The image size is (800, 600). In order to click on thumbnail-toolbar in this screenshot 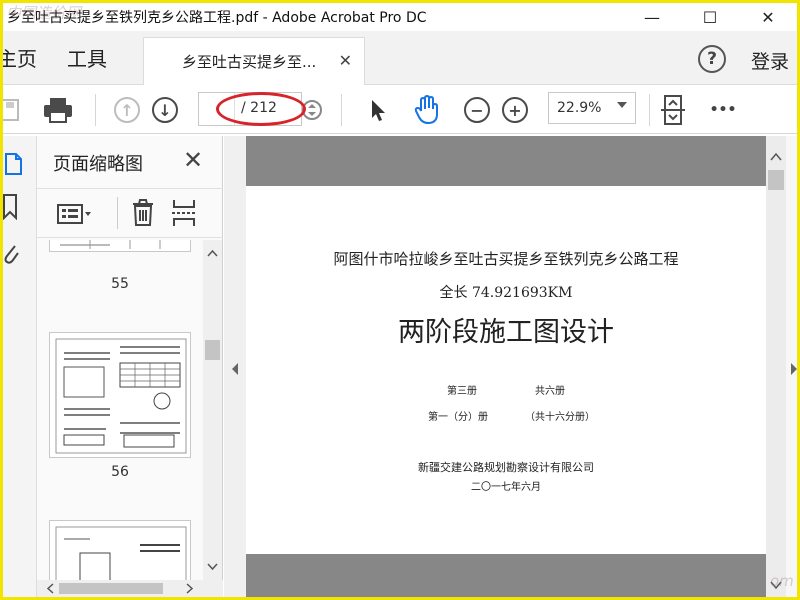, I will do `click(130, 213)`.